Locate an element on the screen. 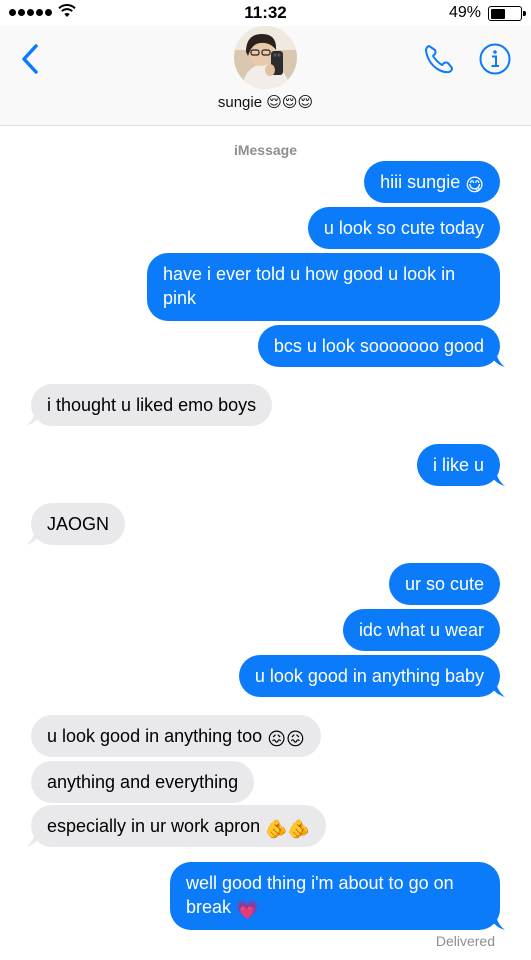  message-text: i like u is located at coordinates (458, 465).